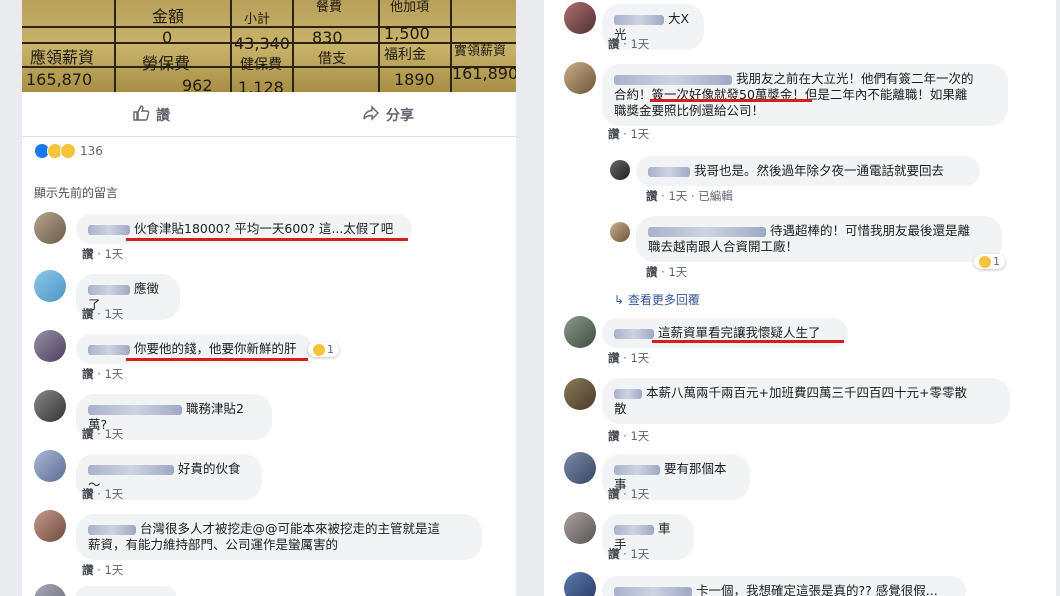 The height and width of the screenshot is (596, 1060). Describe the element at coordinates (261, 85) in the screenshot. I see `photo-cell: 1,128` at that location.